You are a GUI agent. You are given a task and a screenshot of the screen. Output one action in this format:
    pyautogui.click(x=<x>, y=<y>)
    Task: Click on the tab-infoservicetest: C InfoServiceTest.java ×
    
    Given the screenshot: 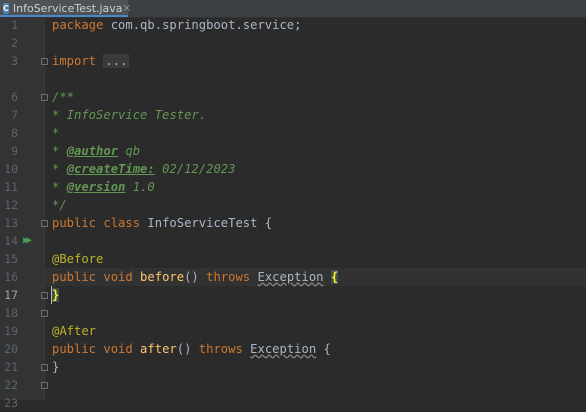 What is the action you would take?
    pyautogui.click(x=65, y=8)
    